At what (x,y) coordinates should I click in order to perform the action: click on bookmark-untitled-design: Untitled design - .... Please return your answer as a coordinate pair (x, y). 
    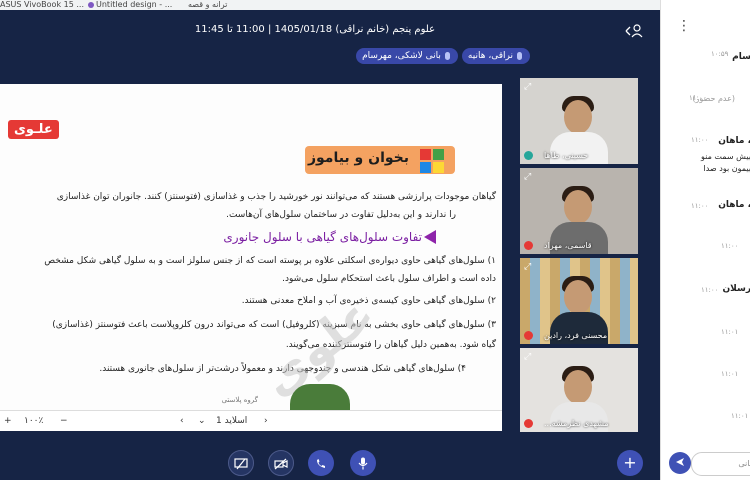
    Looking at the image, I should click on (130, 5).